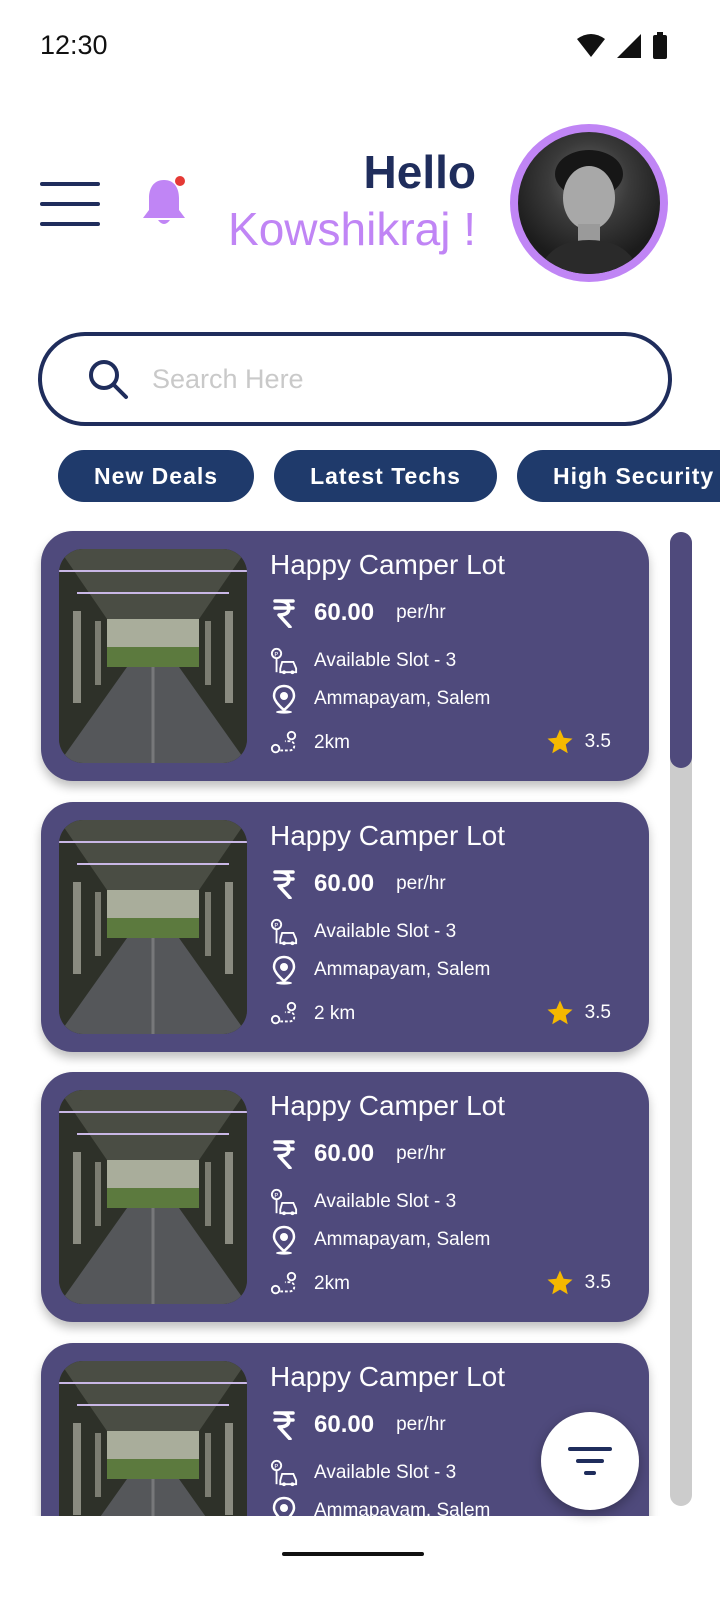 This screenshot has width=720, height=1600. What do you see at coordinates (681, 650) in the screenshot?
I see `scrollbar-thumb` at bounding box center [681, 650].